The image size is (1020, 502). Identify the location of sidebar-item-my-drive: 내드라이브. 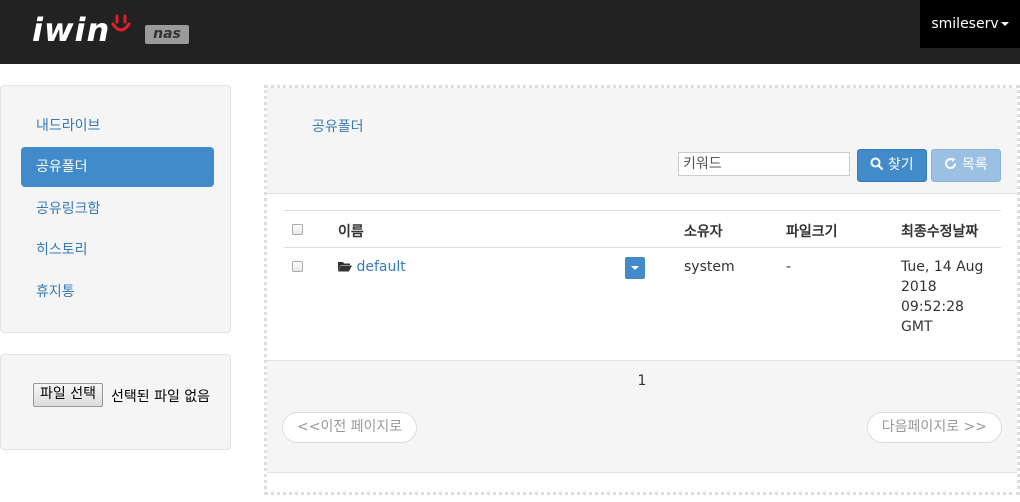
(117, 126).